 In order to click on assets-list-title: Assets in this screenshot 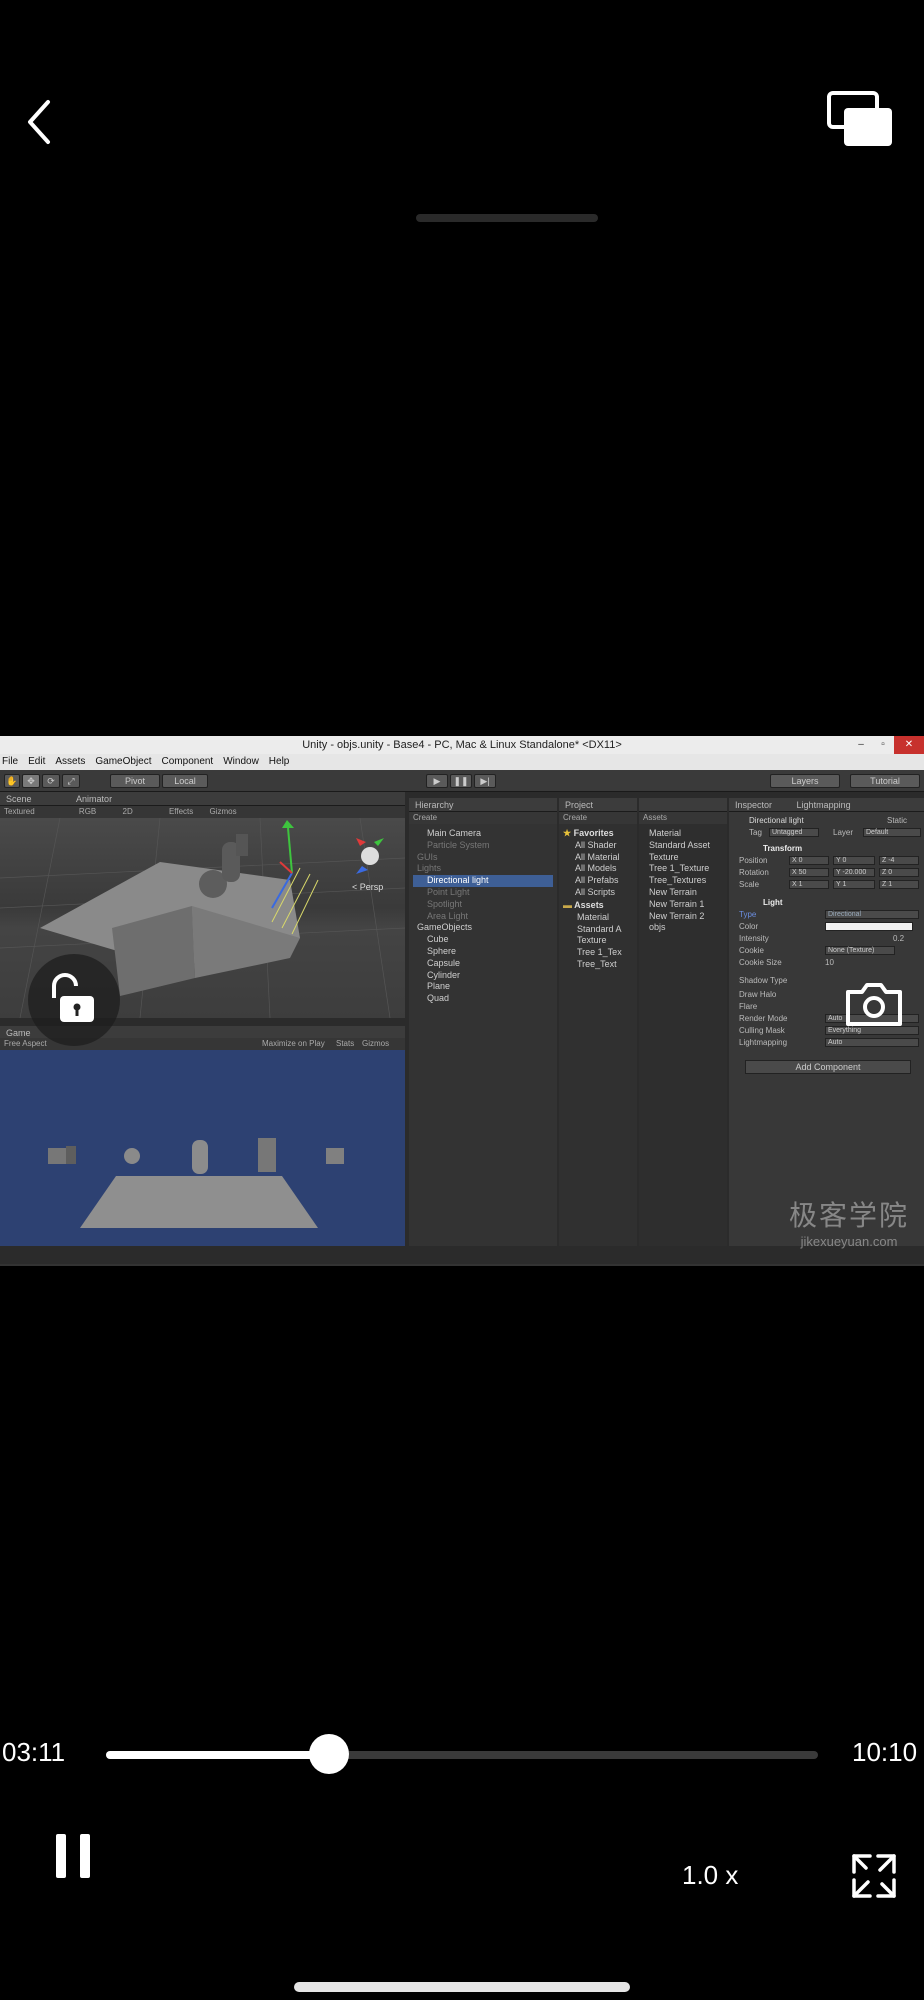, I will do `click(683, 818)`.